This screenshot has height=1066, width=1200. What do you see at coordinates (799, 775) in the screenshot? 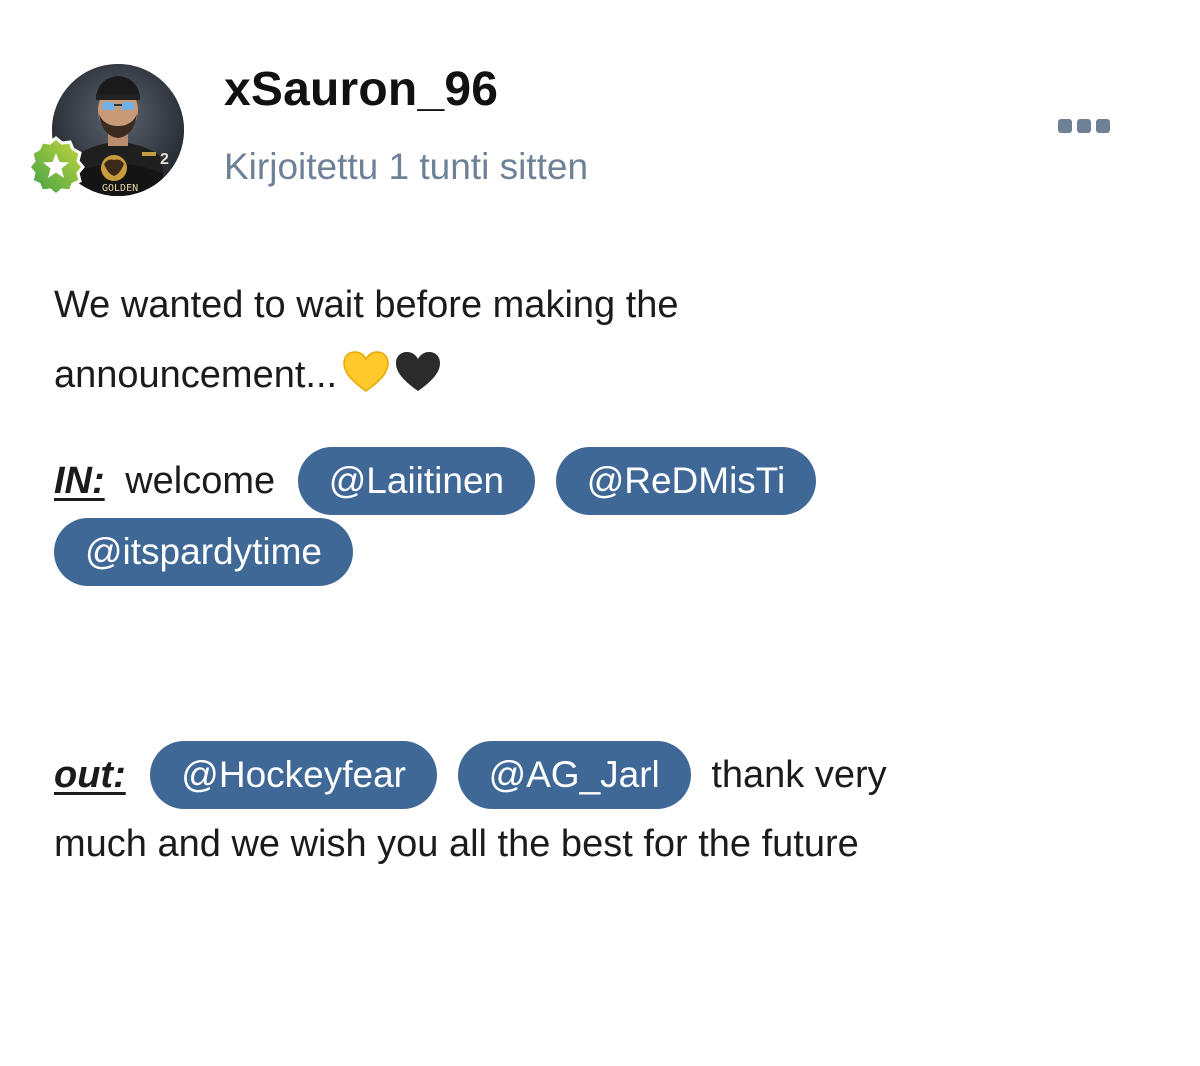
I see `out-text: thank very` at bounding box center [799, 775].